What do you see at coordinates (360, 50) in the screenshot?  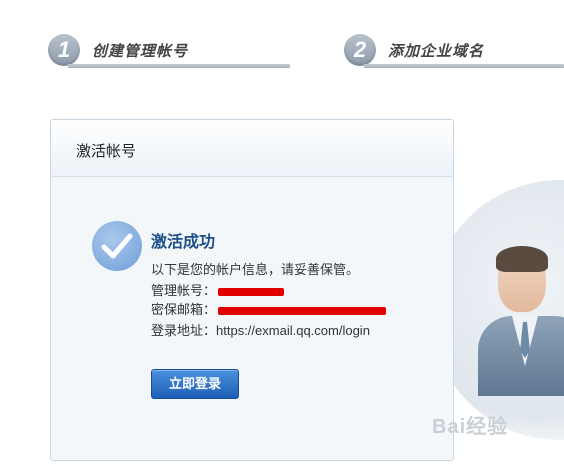 I see `step-number-2: 2` at bounding box center [360, 50].